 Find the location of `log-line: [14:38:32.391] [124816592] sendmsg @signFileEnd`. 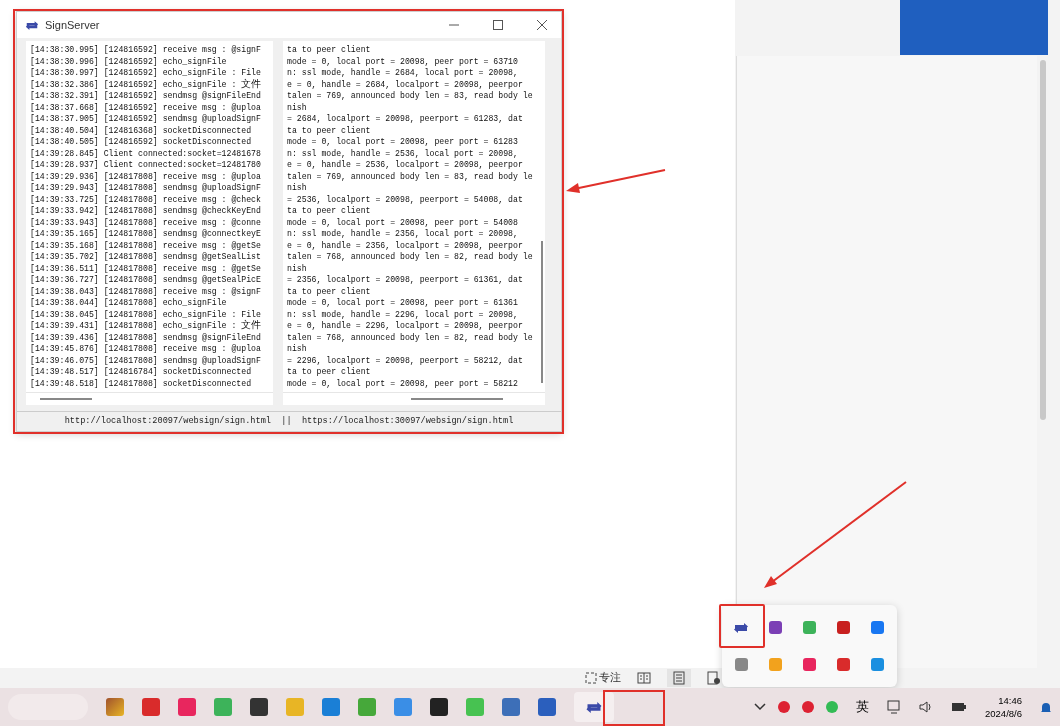

log-line: [14:38:32.391] [124816592] sendmsg @signFileEnd is located at coordinates (145, 96).